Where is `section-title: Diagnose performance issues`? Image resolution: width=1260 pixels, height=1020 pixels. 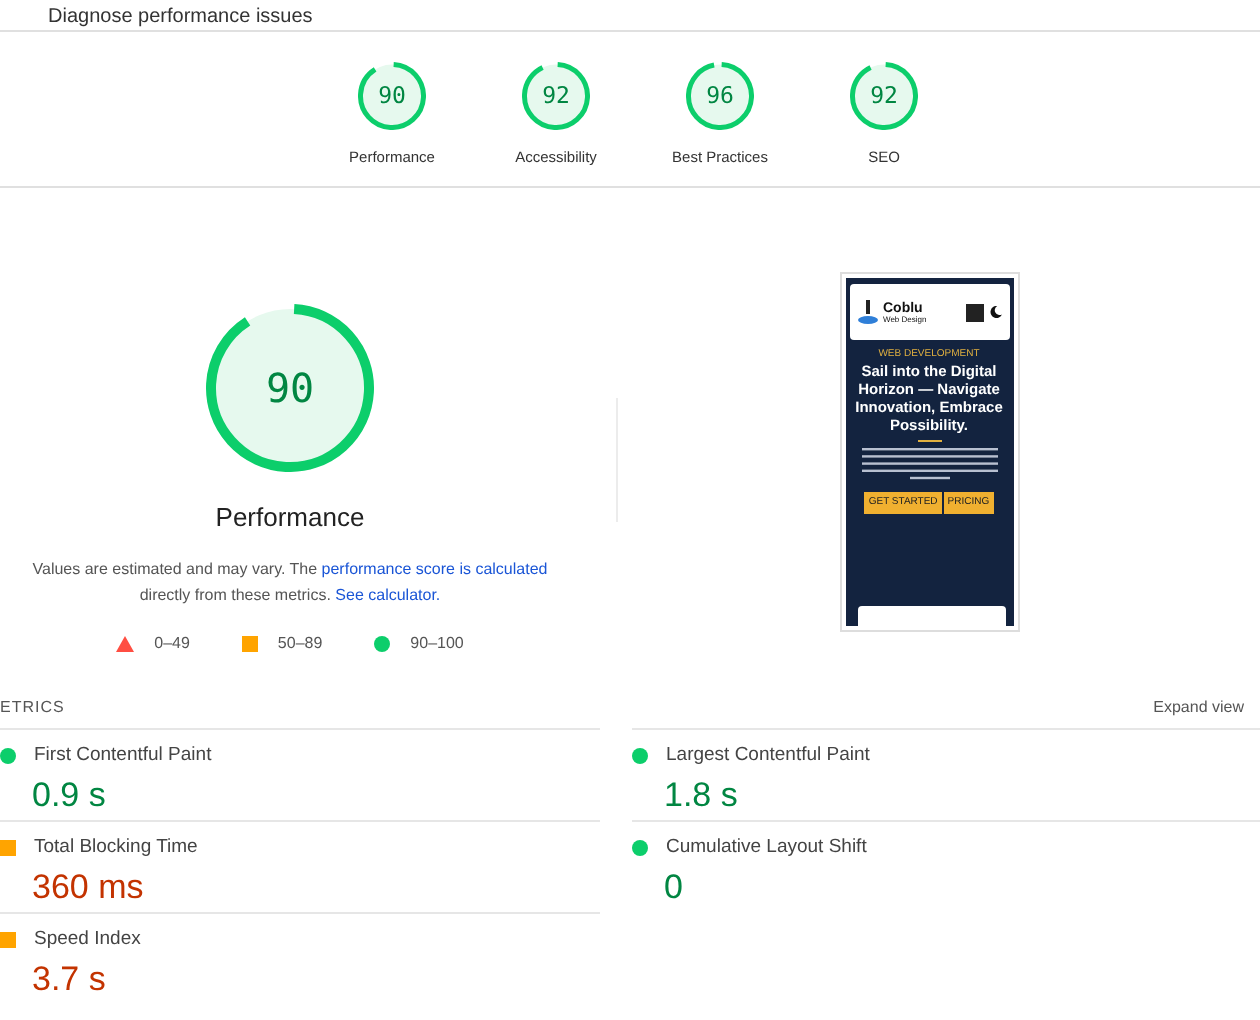 section-title: Diagnose performance issues is located at coordinates (180, 18).